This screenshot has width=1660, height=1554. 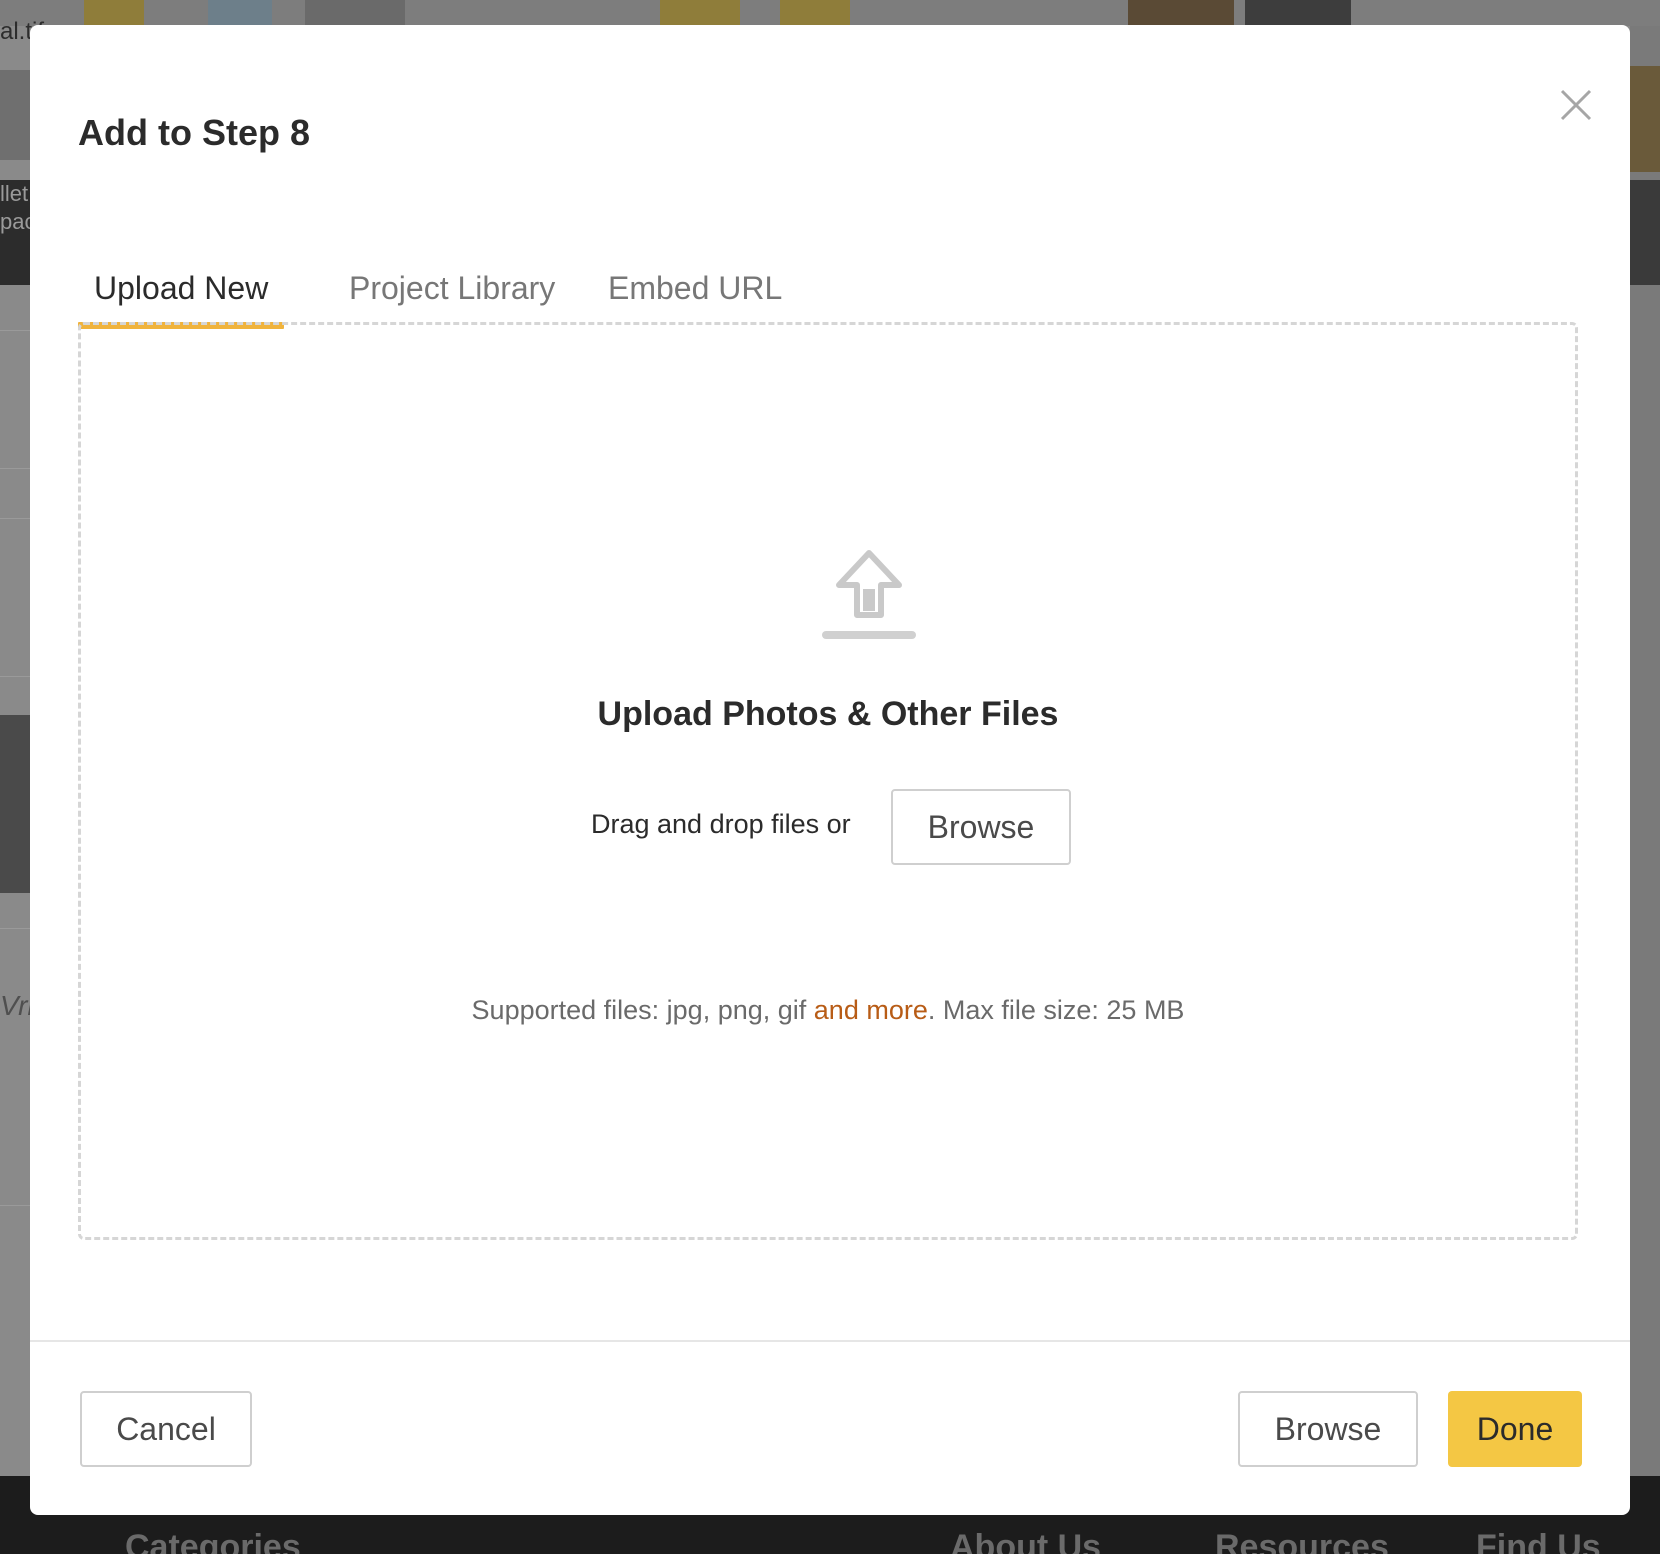 I want to click on tab-upload-new: Upload New, so click(x=181, y=293).